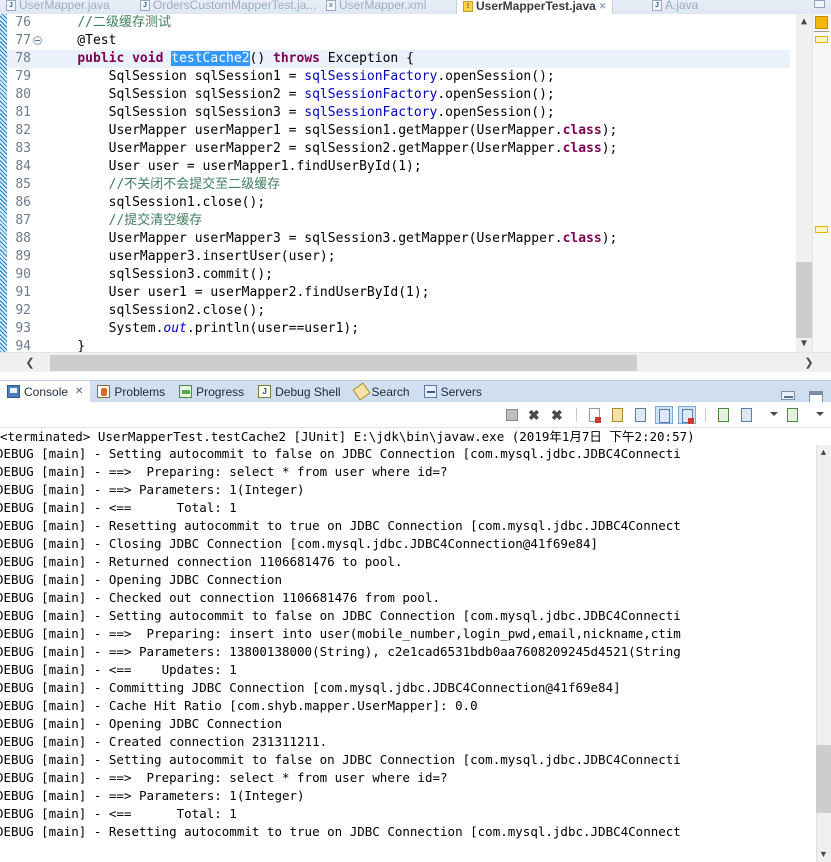  I want to click on problems-icon, so click(104, 391).